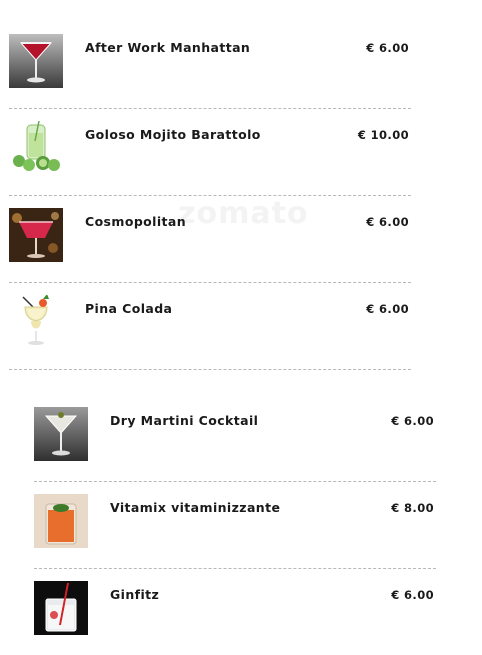 Image resolution: width=482 pixels, height=655 pixels. What do you see at coordinates (173, 134) in the screenshot?
I see `item-name: Goloso Mojito Barattolo` at bounding box center [173, 134].